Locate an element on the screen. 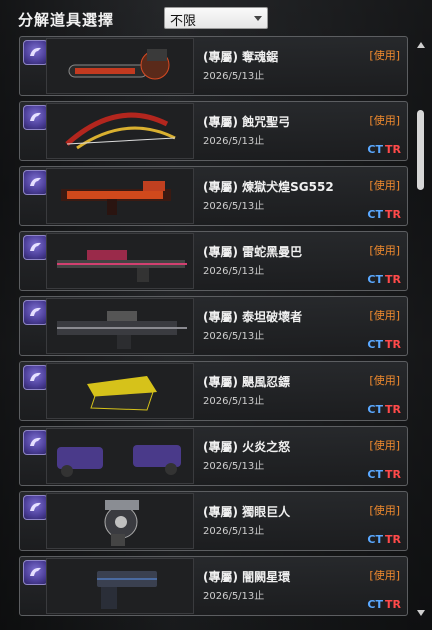 The height and width of the screenshot is (630, 432). header: 分解道具選擇 不限 is located at coordinates (216, 18).